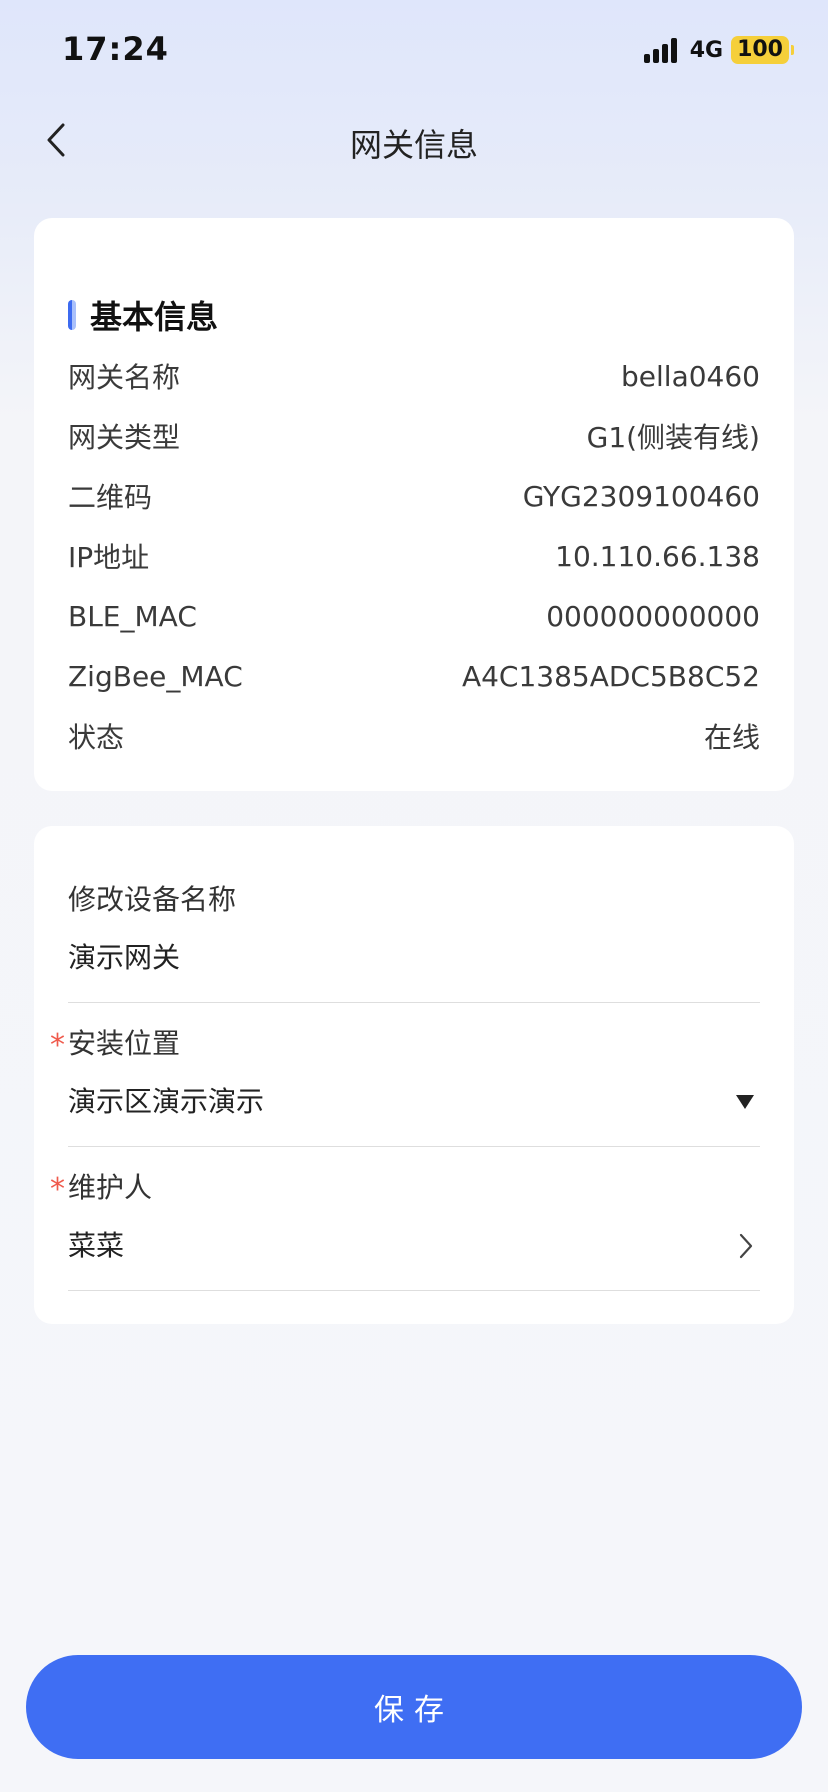 This screenshot has height=1792, width=828. What do you see at coordinates (414, 50) in the screenshot?
I see `status-bar: 17:24 4G 100` at bounding box center [414, 50].